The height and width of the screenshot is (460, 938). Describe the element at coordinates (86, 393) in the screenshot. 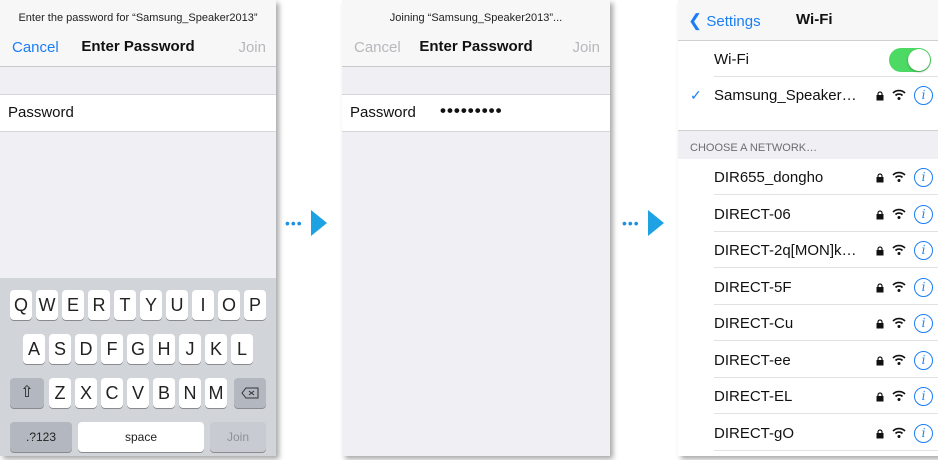

I see `key-x: X` at that location.